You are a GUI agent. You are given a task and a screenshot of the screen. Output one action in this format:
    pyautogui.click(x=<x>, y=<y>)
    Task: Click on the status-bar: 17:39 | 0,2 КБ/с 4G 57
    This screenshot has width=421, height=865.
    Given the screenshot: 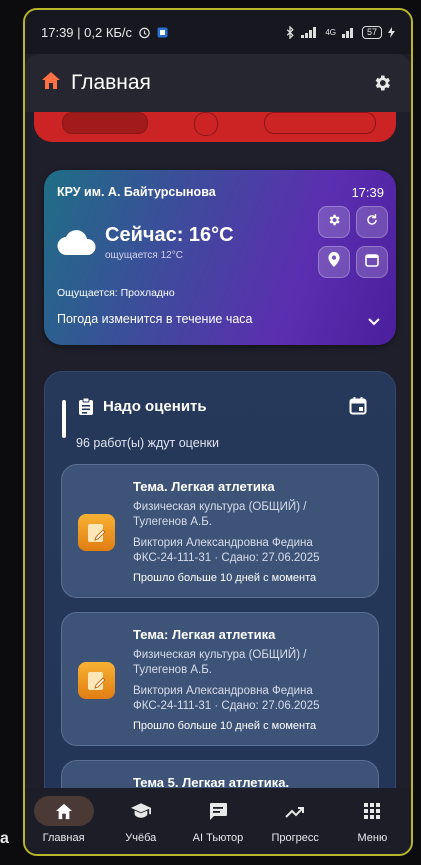 What is the action you would take?
    pyautogui.click(x=218, y=32)
    